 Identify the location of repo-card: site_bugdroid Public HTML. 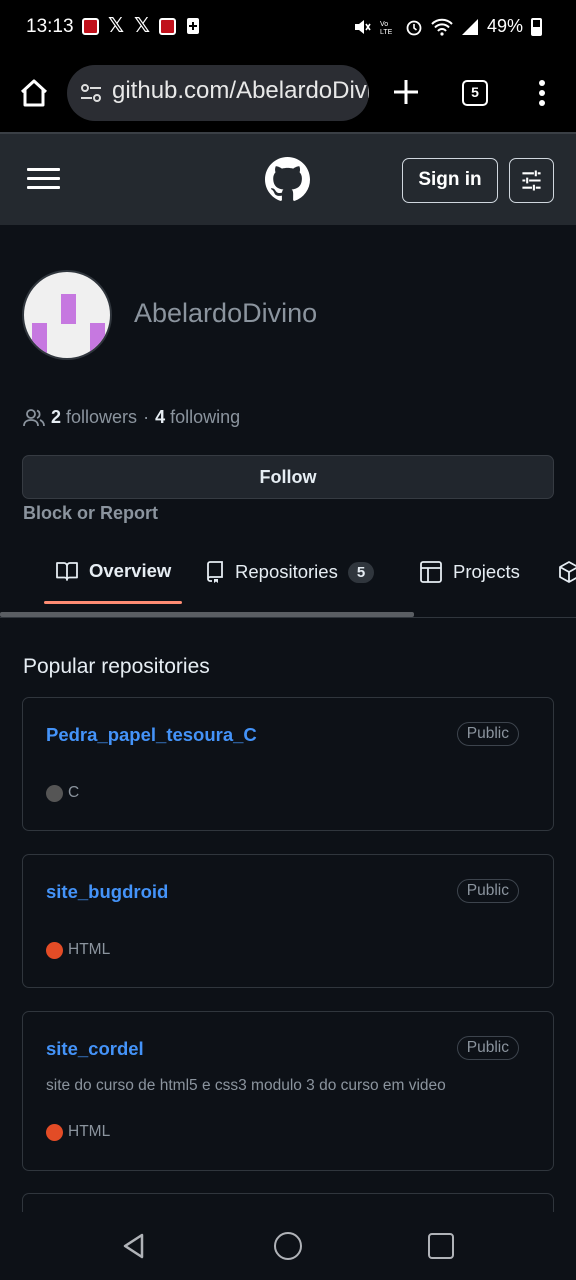
(288, 921).